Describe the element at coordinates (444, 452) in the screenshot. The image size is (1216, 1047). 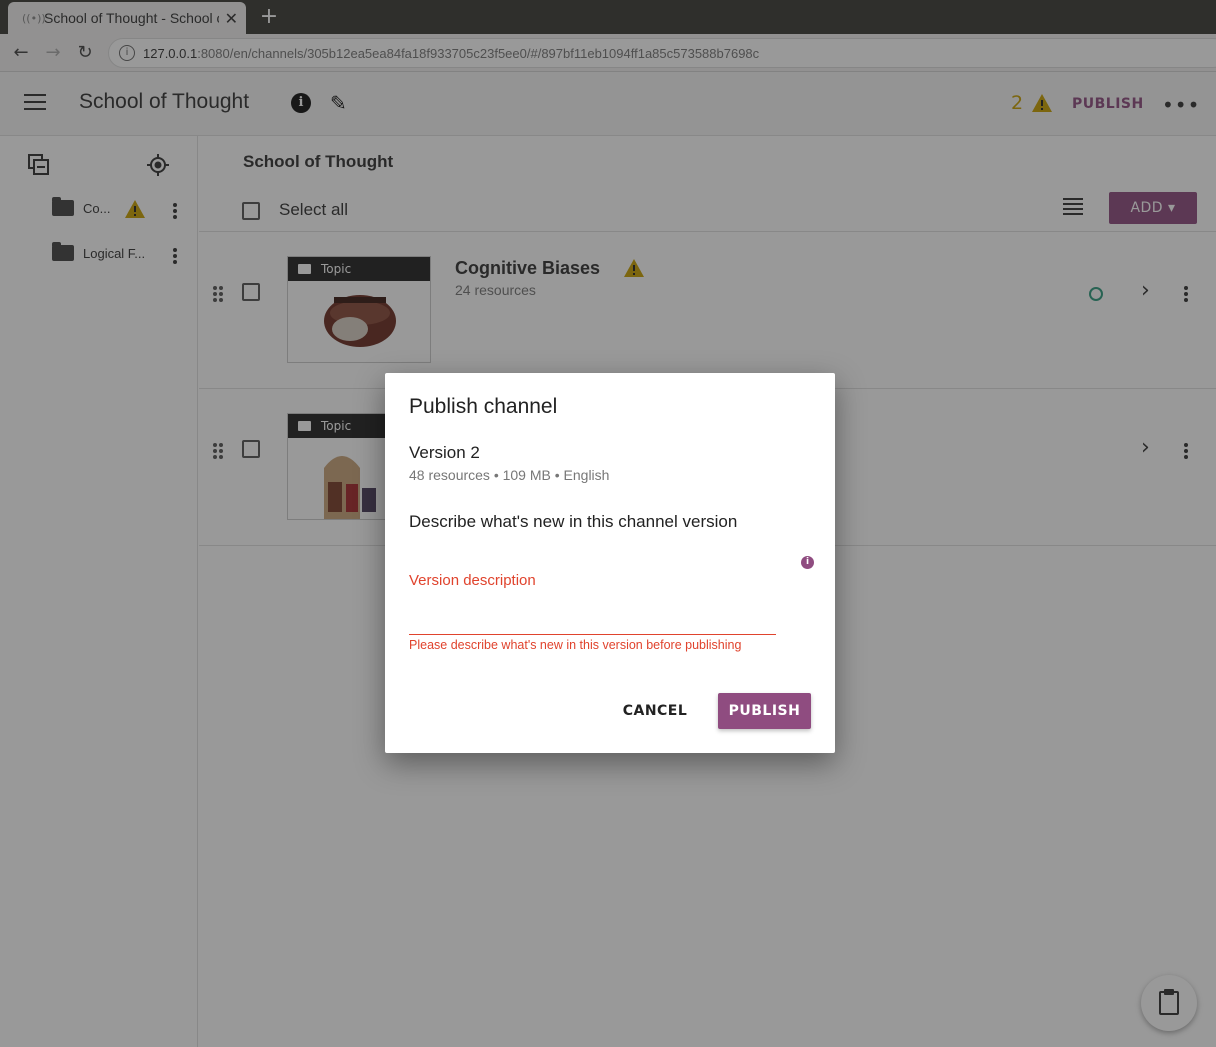
I see `version-label: Version 2` at that location.